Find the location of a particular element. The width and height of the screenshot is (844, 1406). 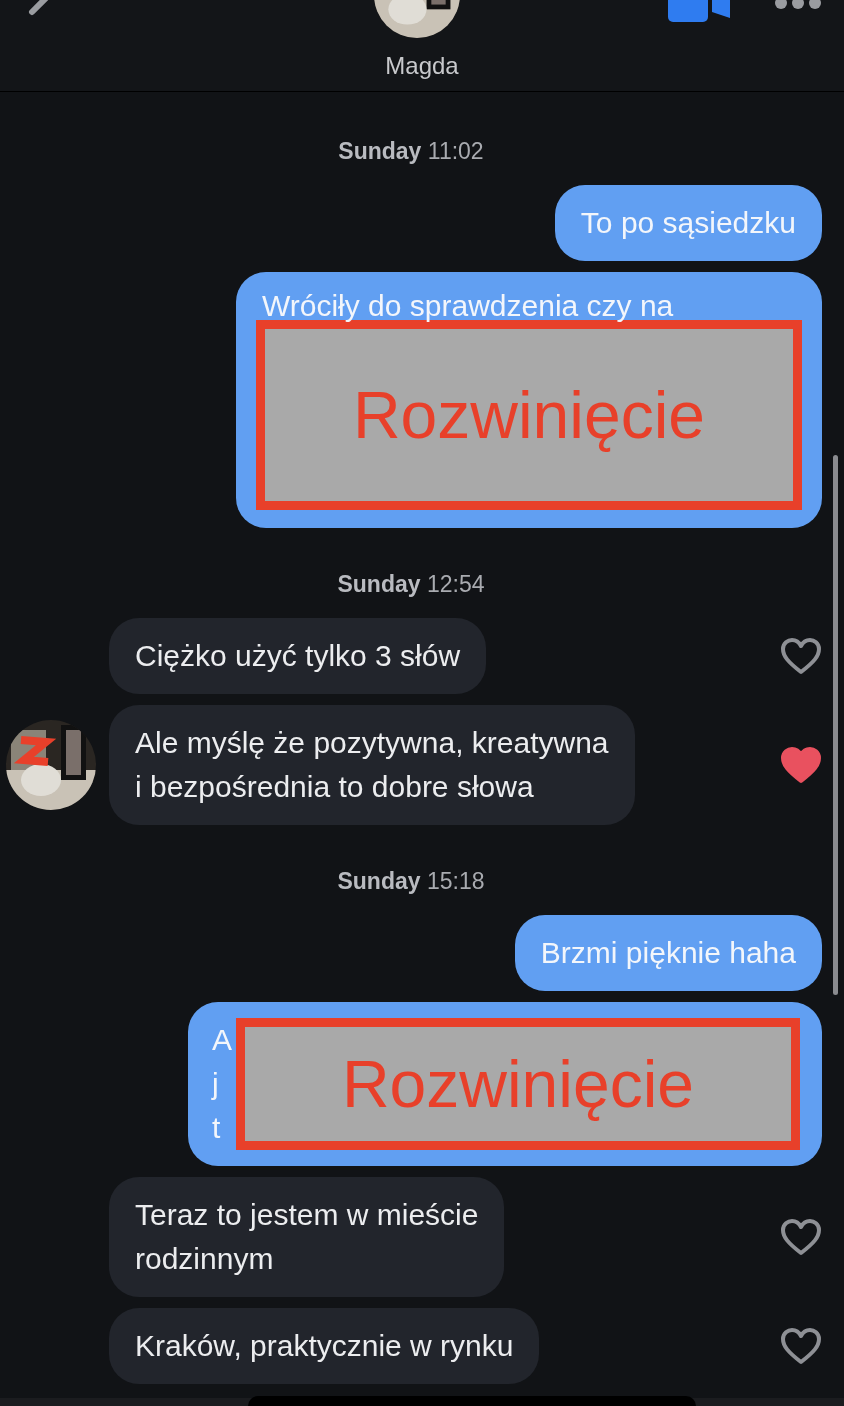

message-bubble: Wróciły do sprawdzenia czy na Rozwinięcie is located at coordinates (529, 400).